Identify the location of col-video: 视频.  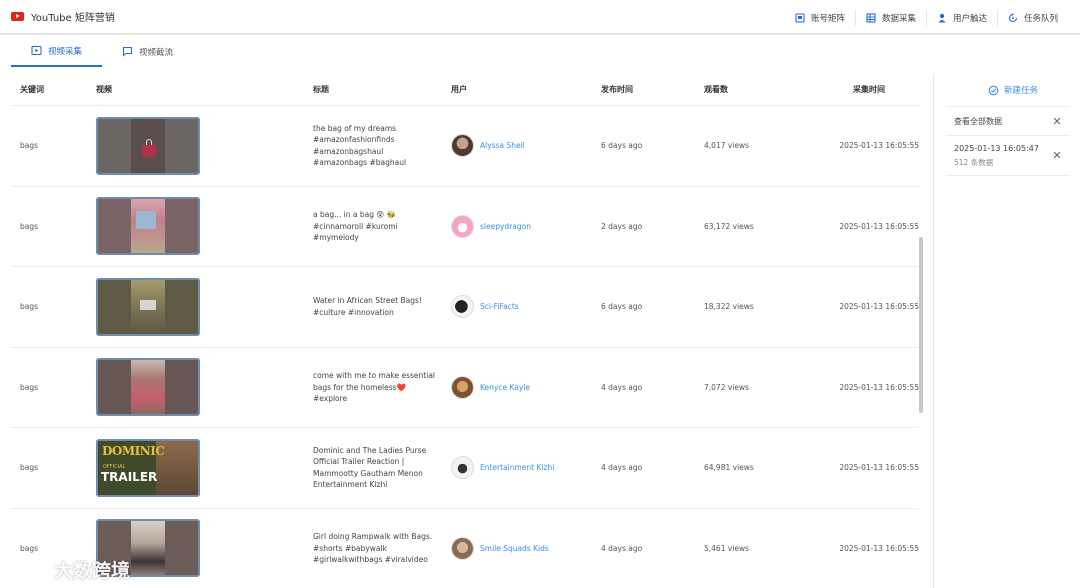
(104, 89).